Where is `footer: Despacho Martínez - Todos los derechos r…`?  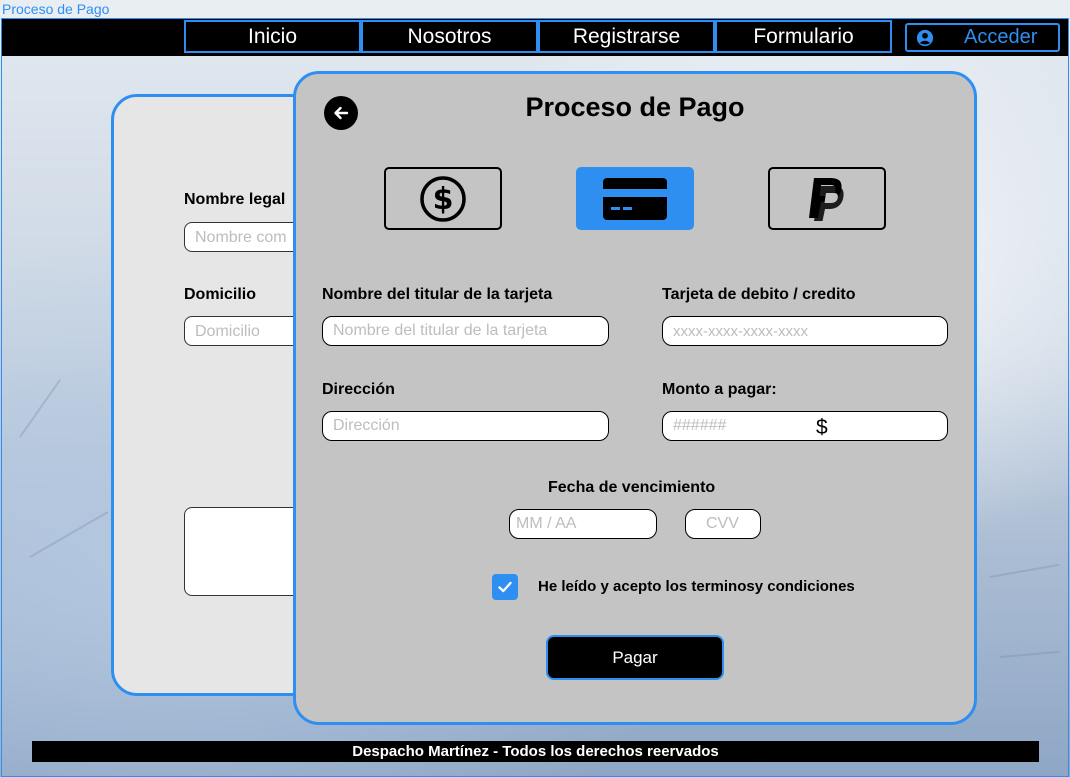
footer: Despacho Martínez - Todos los derechos r… is located at coordinates (535, 751).